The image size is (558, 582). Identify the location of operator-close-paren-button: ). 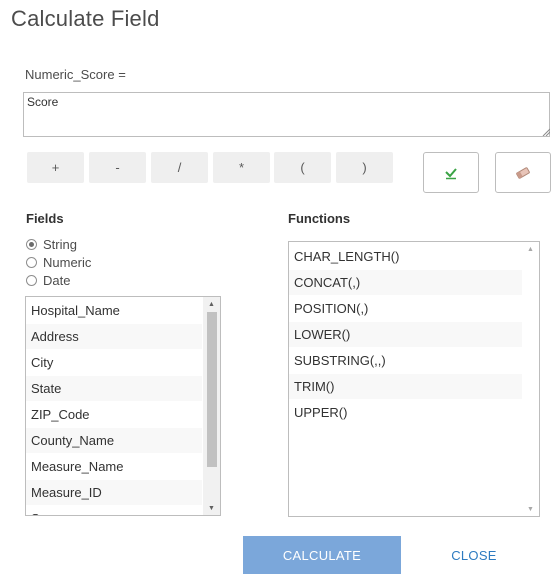
(364, 167).